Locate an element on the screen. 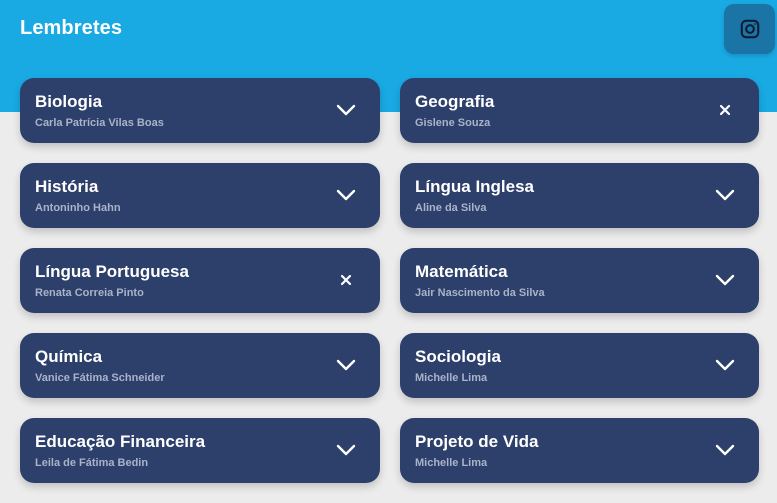 This screenshot has width=777, height=503. subject-title: Matemática is located at coordinates (461, 271).